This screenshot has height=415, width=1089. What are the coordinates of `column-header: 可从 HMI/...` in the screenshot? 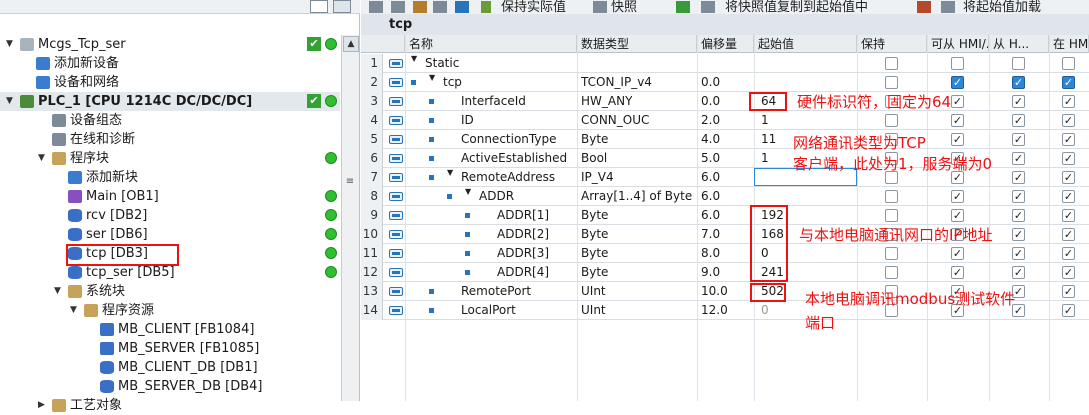 It's located at (958, 44).